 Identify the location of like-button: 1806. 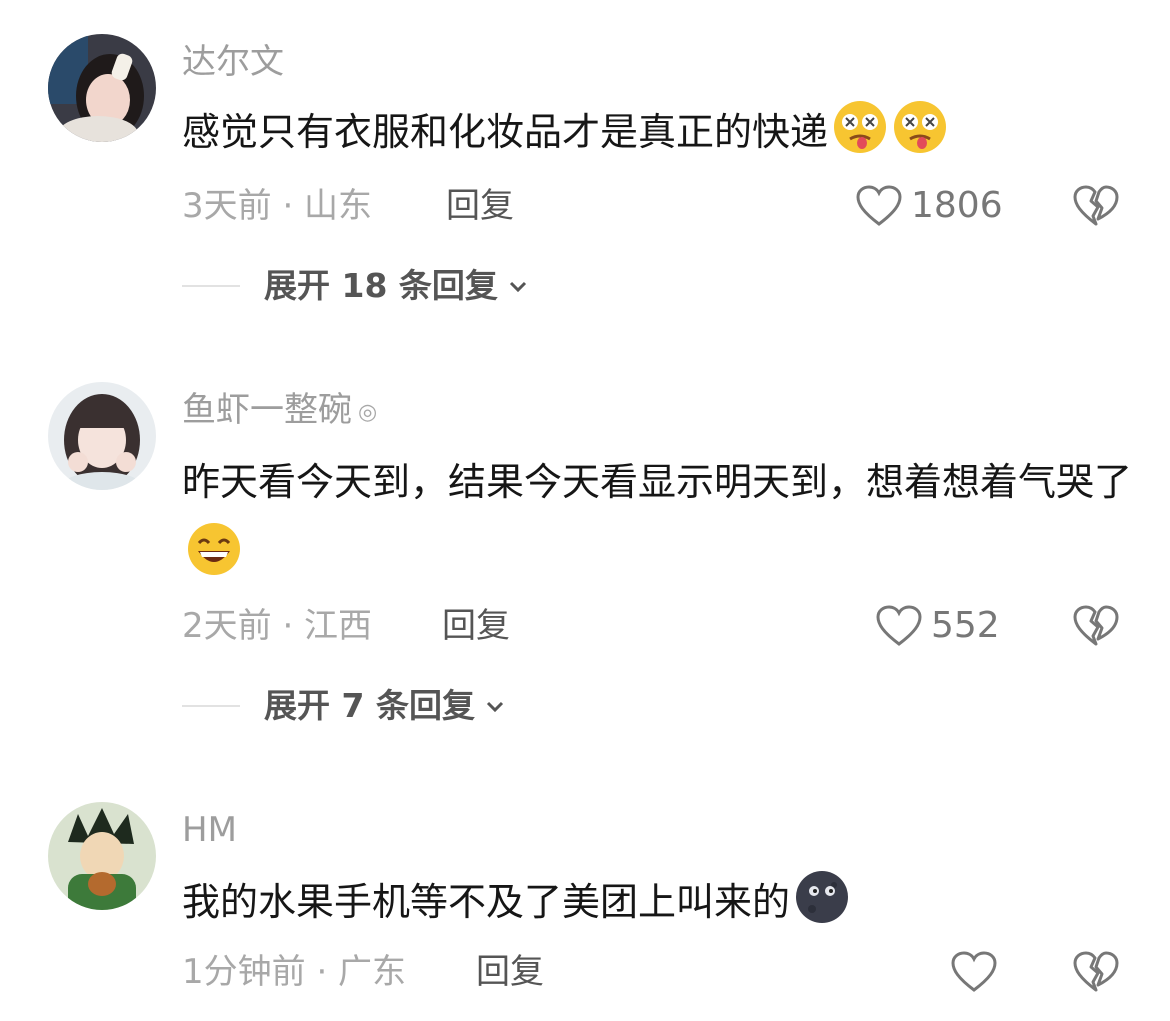
(929, 206).